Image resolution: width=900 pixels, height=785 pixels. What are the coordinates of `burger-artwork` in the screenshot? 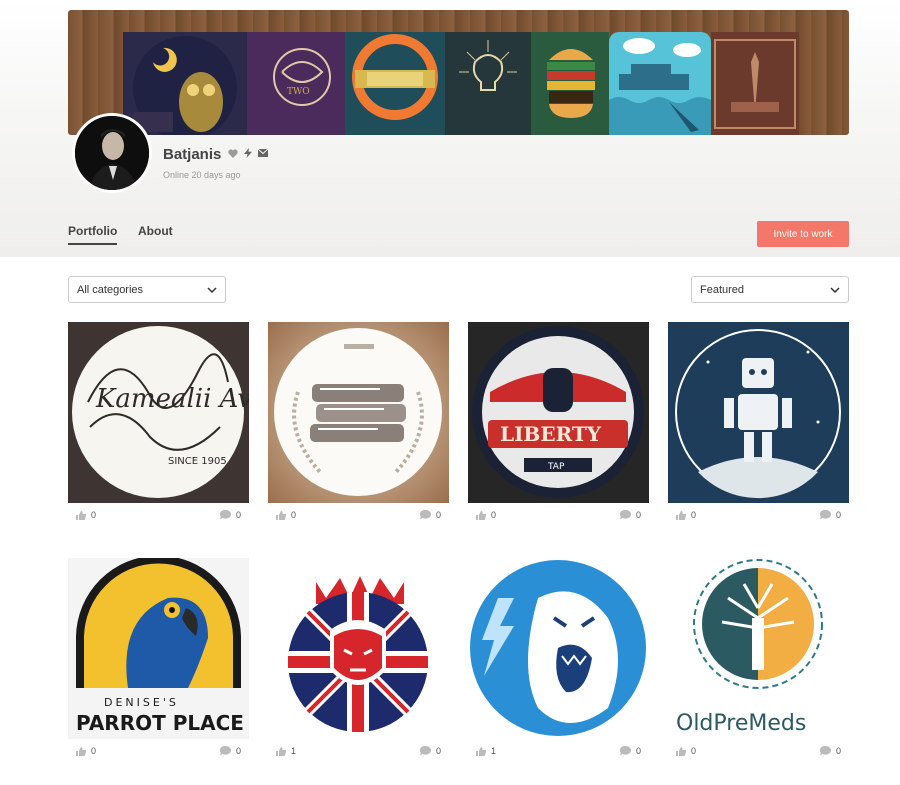 It's located at (570, 83).